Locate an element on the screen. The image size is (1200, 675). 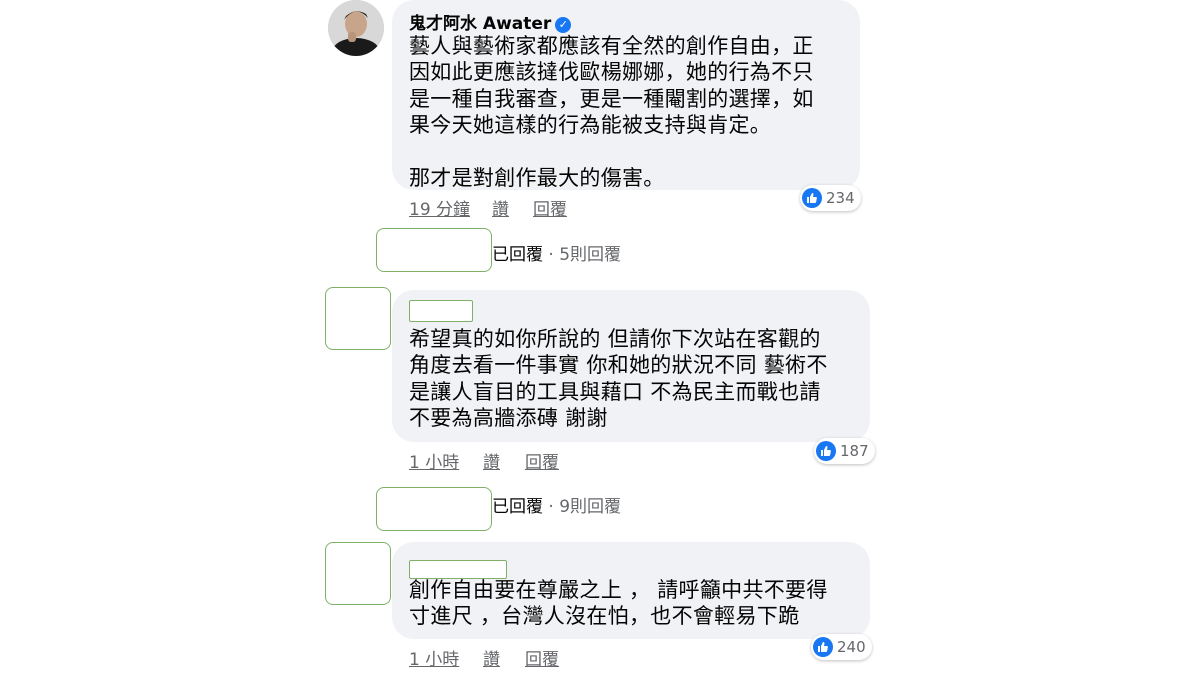
author-name: 鬼才阿水 Awater is located at coordinates (480, 24).